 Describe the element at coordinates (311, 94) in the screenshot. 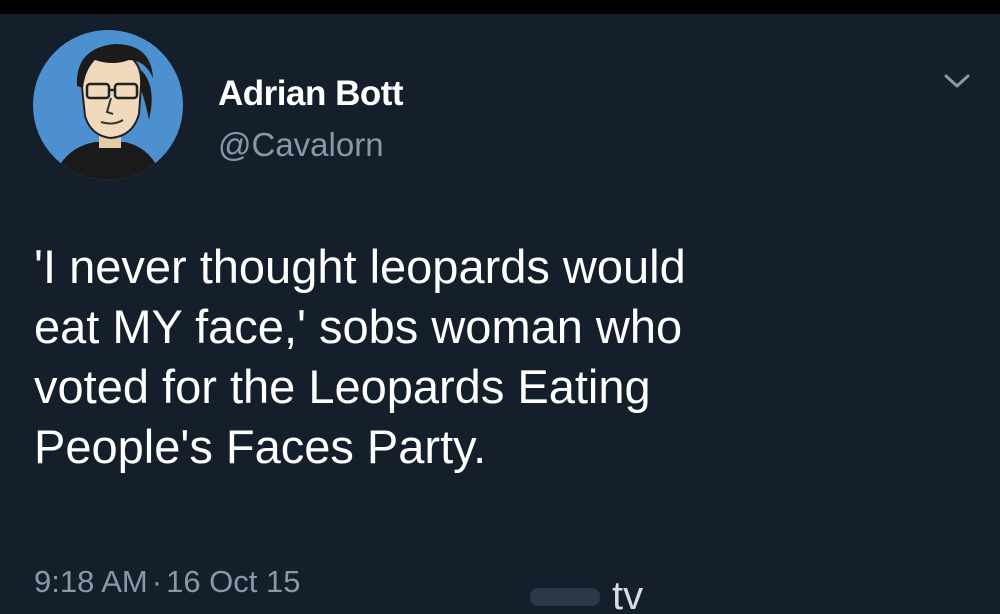

I see `author-name: Adrian Bott` at that location.